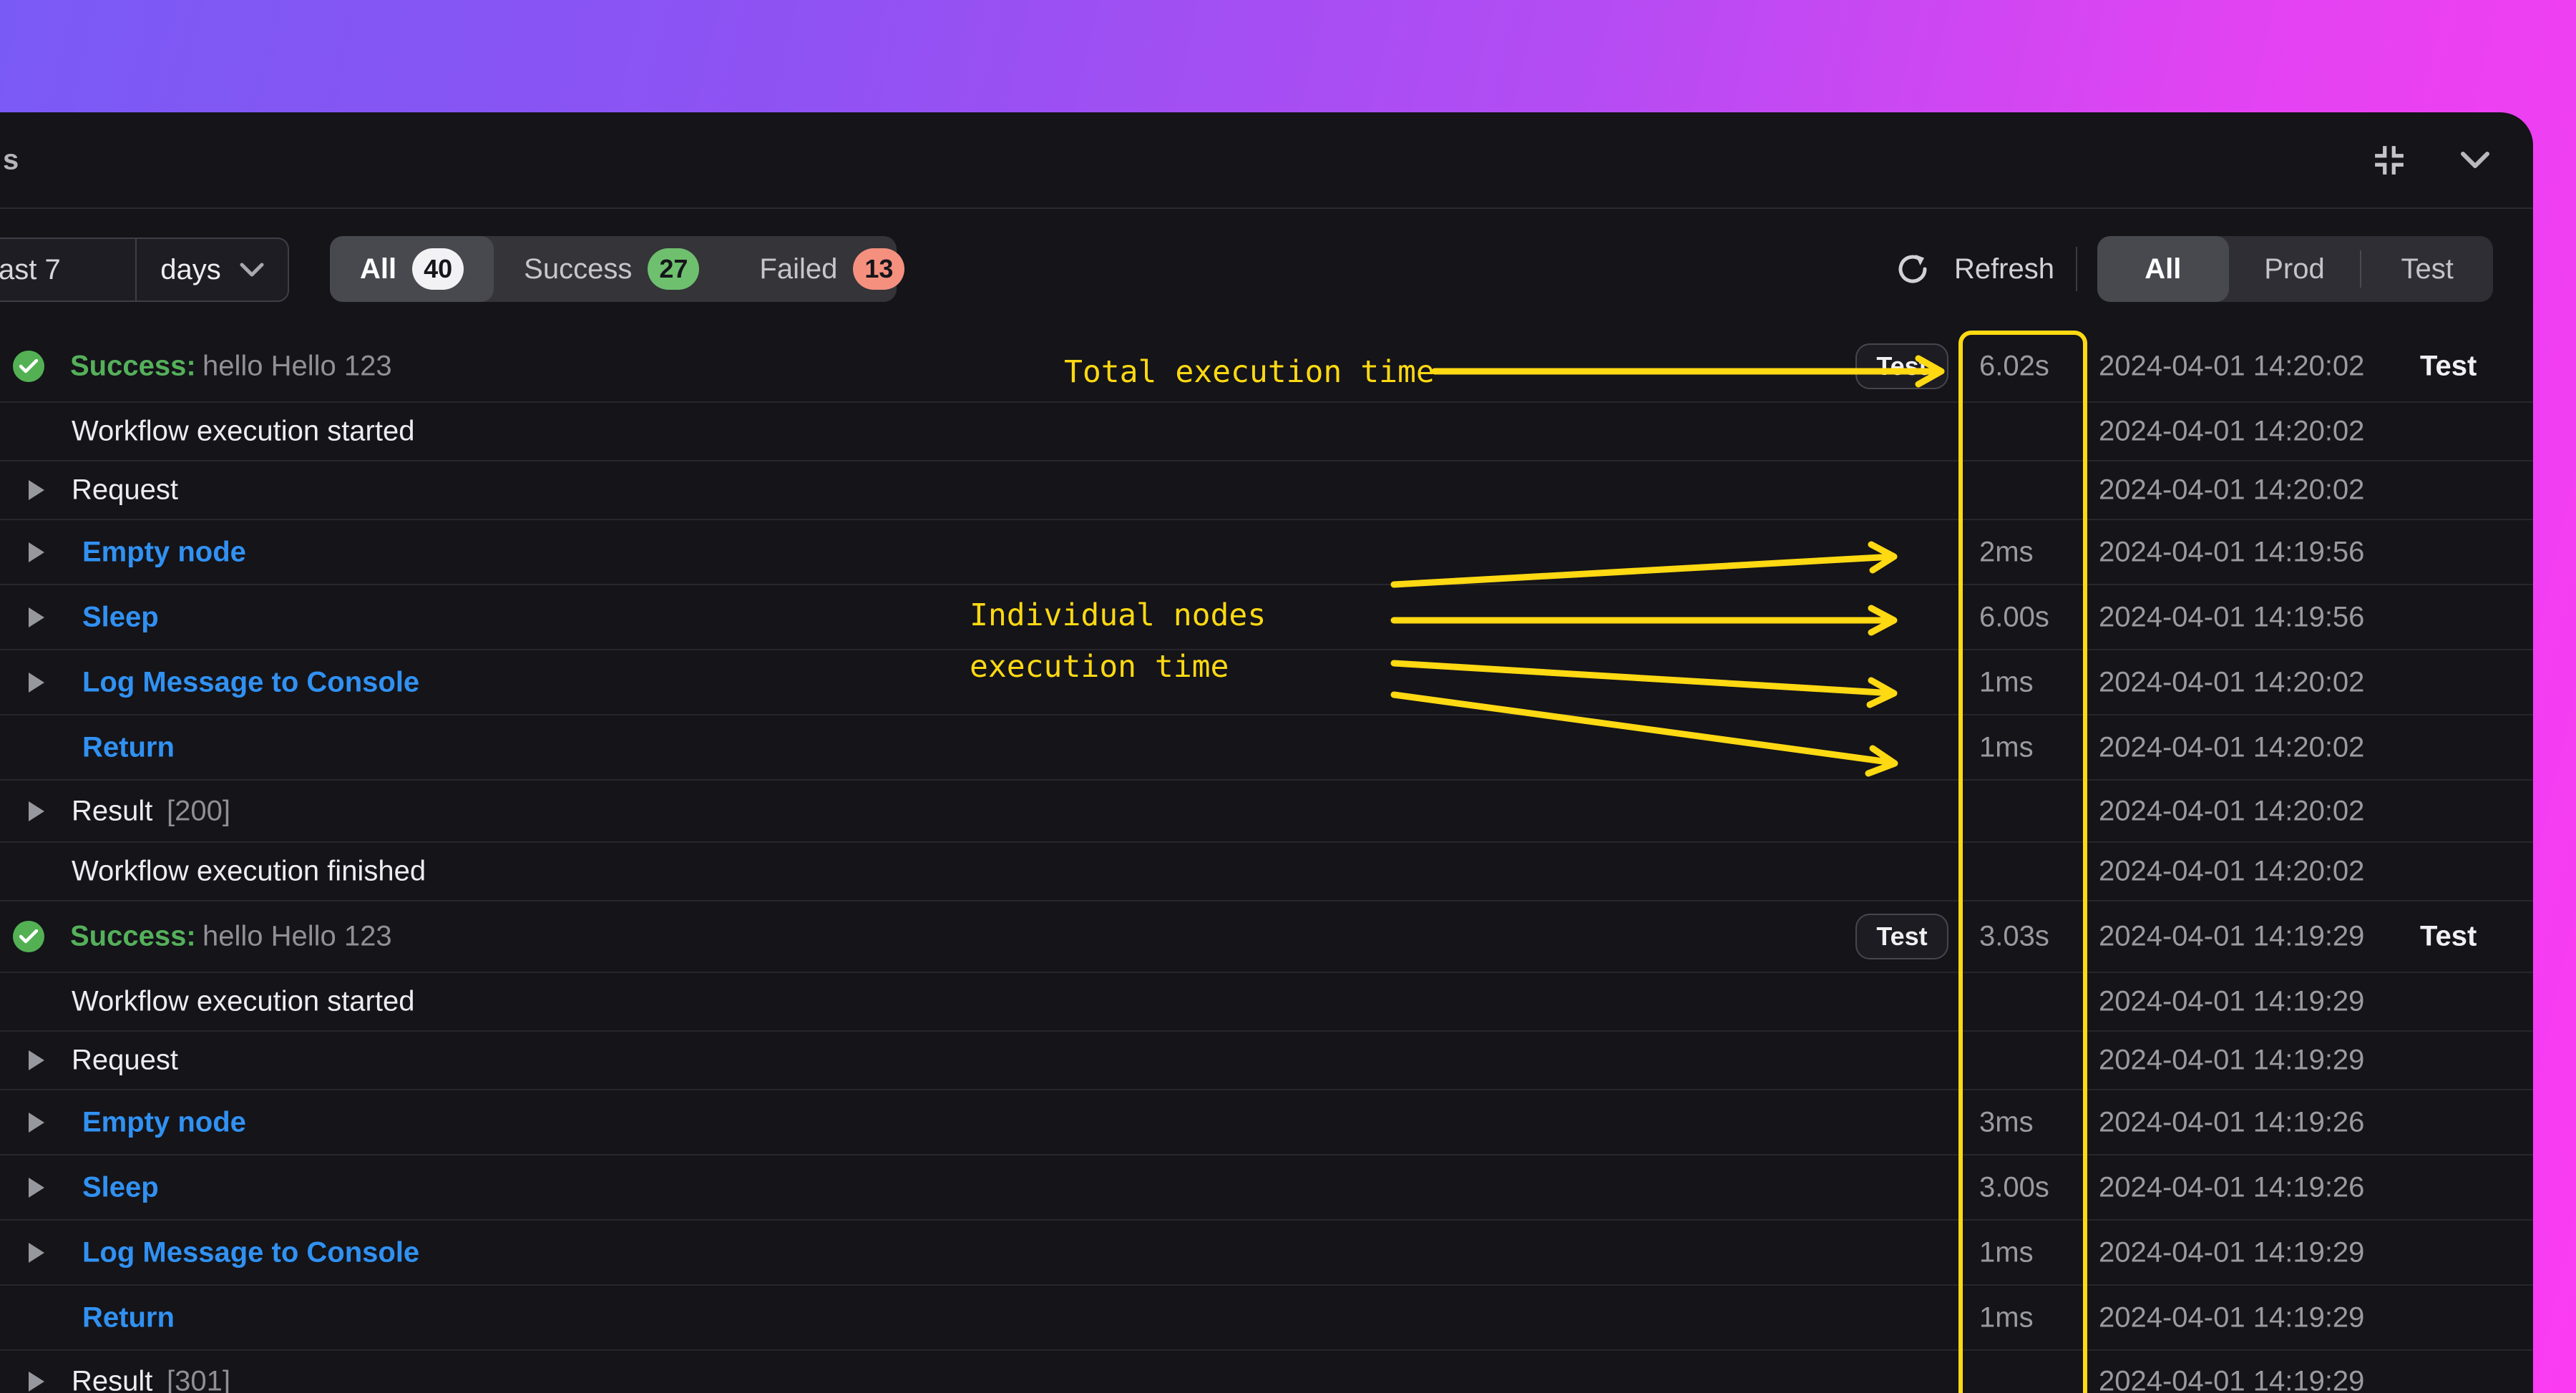  I want to click on date-range-input: ast 7 days, so click(144, 270).